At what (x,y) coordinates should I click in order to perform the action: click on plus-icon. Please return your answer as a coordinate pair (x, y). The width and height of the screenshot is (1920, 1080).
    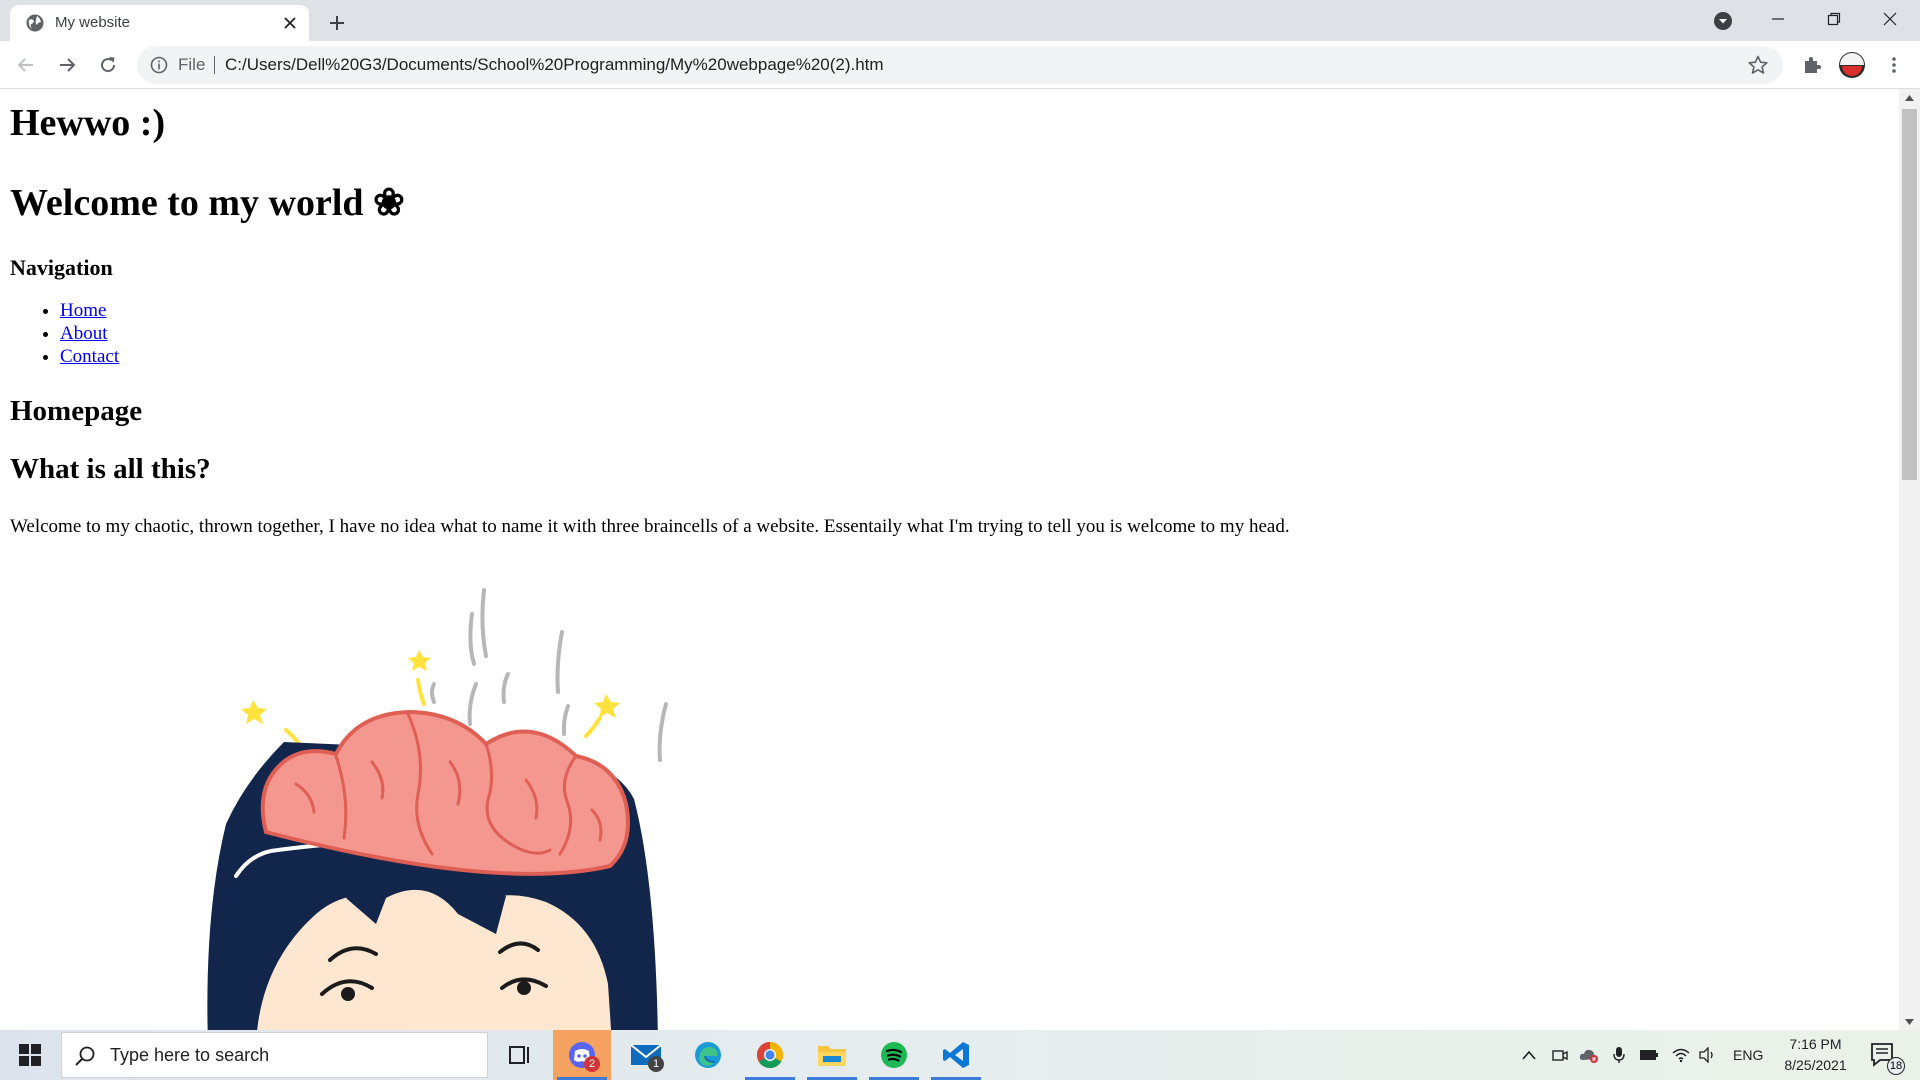
    Looking at the image, I should click on (337, 23).